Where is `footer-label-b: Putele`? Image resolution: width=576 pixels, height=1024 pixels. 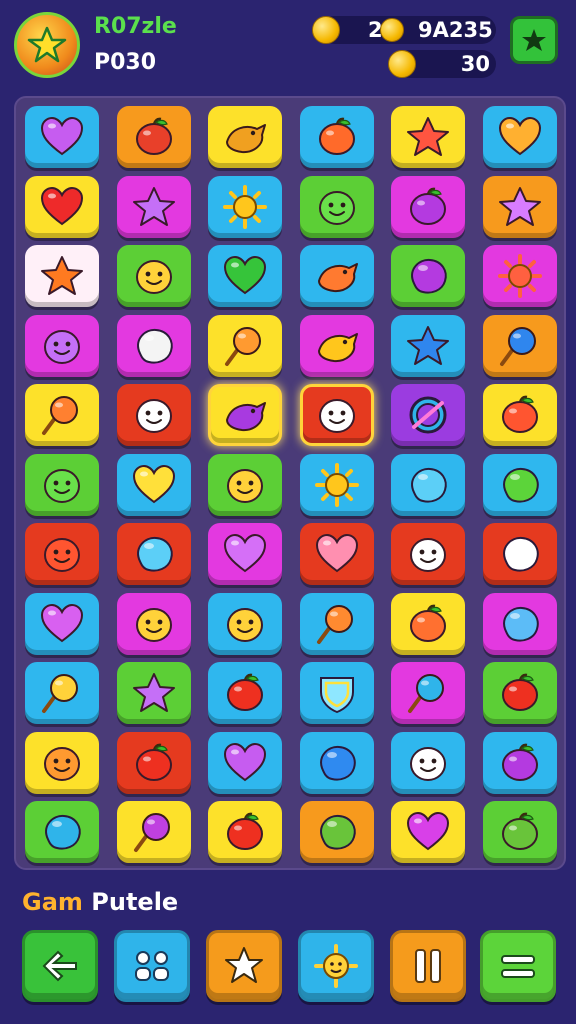
footer-label-b: Putele is located at coordinates (135, 902).